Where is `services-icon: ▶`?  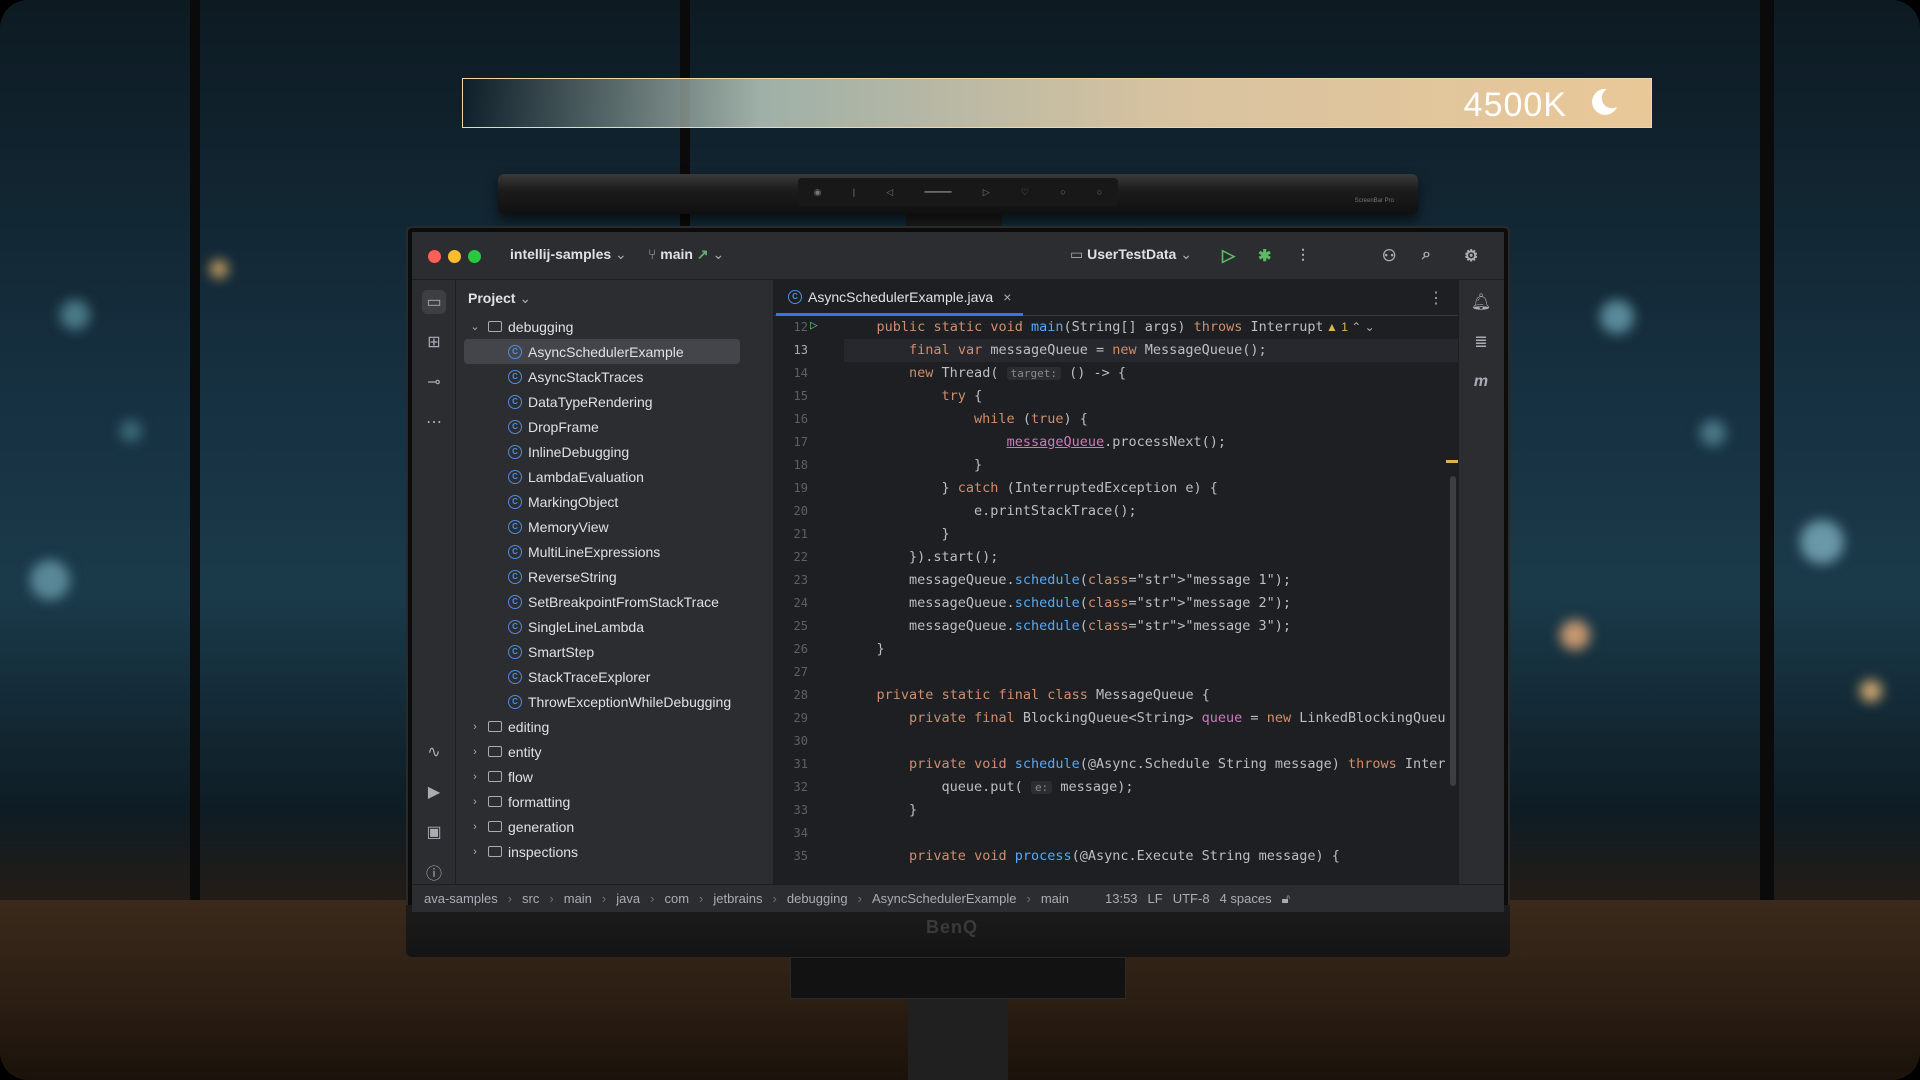 services-icon: ▶ is located at coordinates (434, 792).